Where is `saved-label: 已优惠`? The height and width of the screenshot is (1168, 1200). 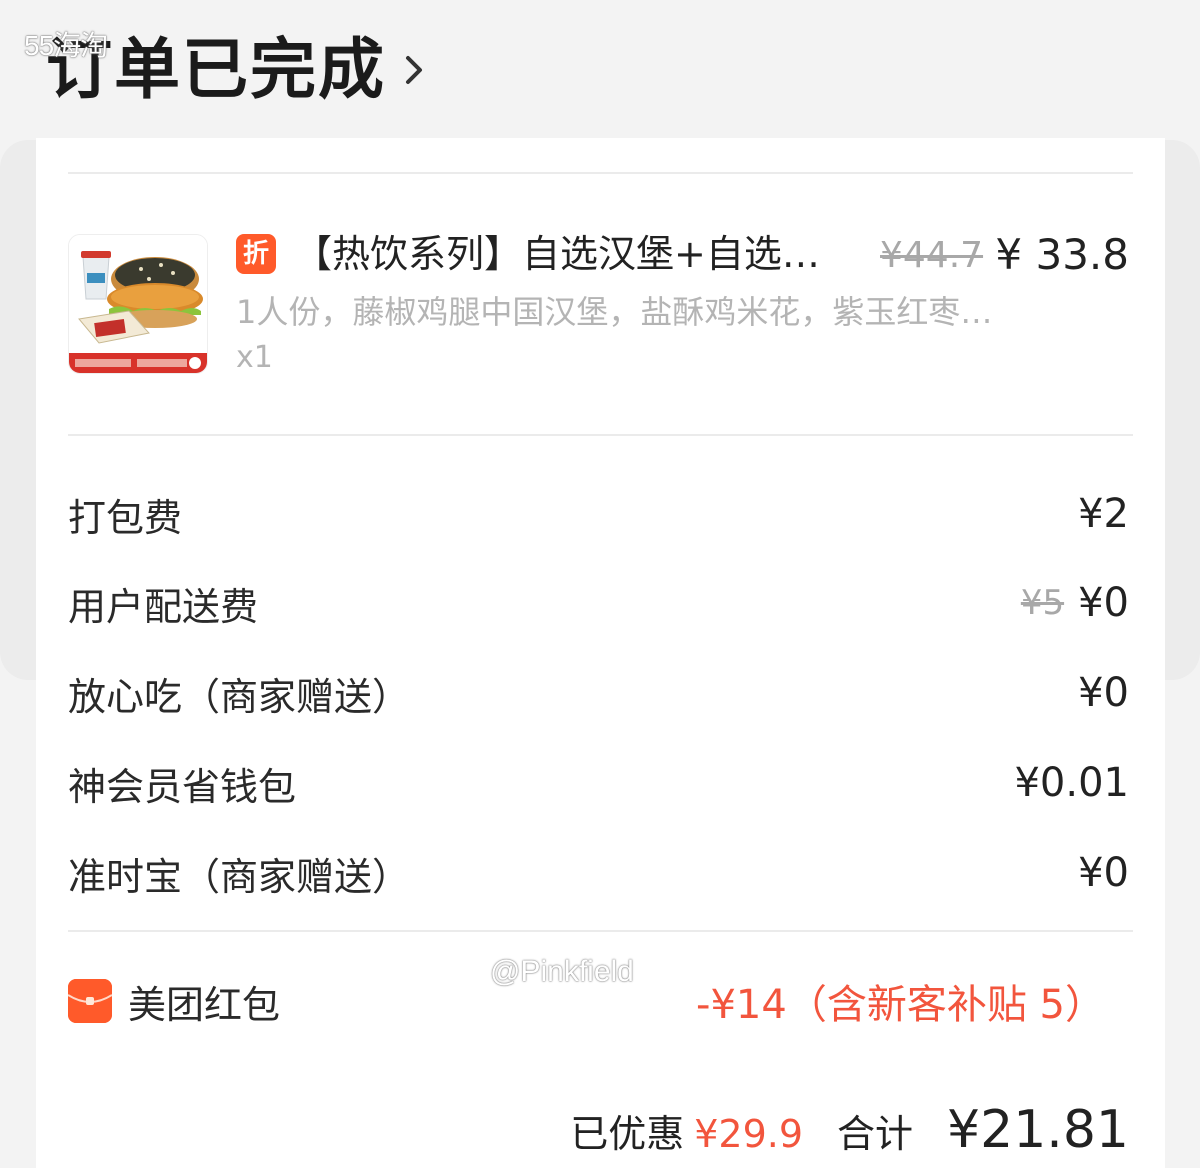
saved-label: 已优惠 is located at coordinates (627, 1134).